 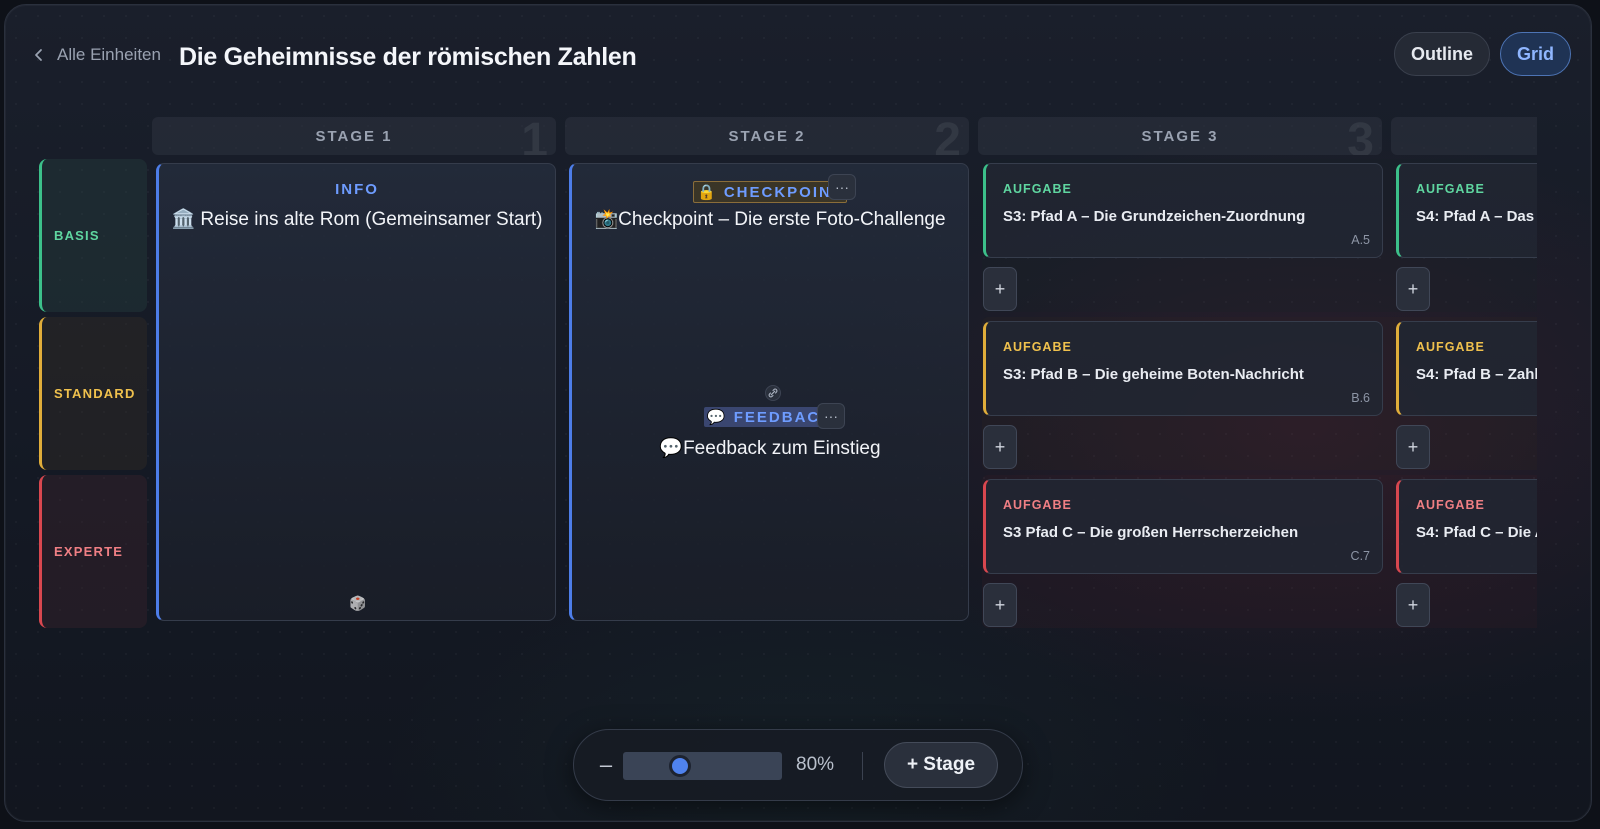 I want to click on add-task-button-experte-s4: +, so click(x=1413, y=605).